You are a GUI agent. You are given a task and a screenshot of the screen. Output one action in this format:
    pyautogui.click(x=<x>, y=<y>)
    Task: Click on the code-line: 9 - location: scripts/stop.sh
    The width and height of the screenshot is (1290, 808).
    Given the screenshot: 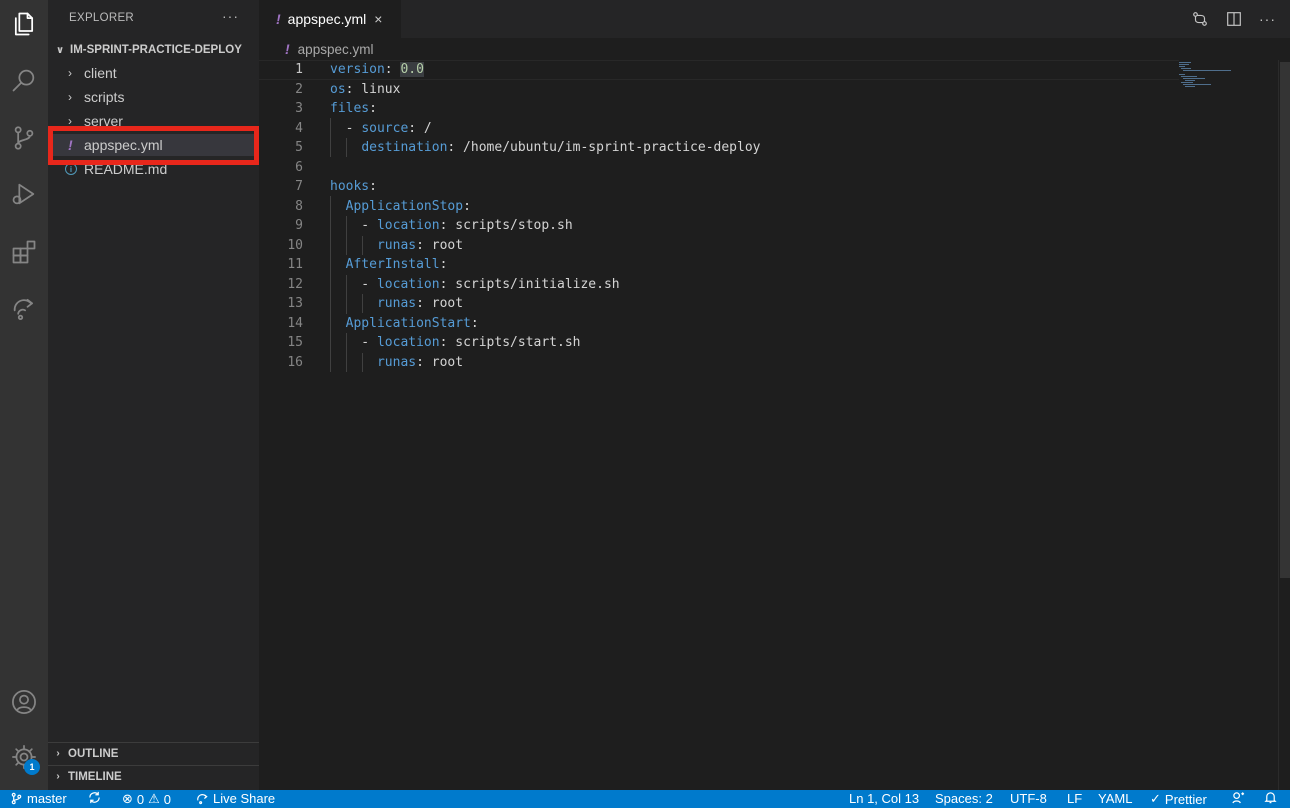 What is the action you would take?
    pyautogui.click(x=719, y=226)
    